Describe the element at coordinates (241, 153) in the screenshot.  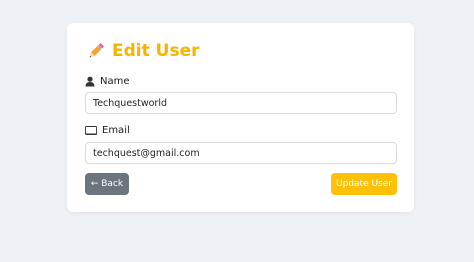
I see `email-field: techquest@gmail.com` at that location.